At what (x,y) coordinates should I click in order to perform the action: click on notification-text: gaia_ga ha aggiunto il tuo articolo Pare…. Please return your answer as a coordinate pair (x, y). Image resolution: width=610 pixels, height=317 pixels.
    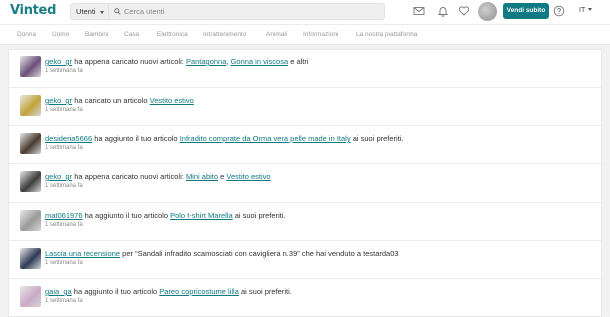
    Looking at the image, I should click on (168, 291).